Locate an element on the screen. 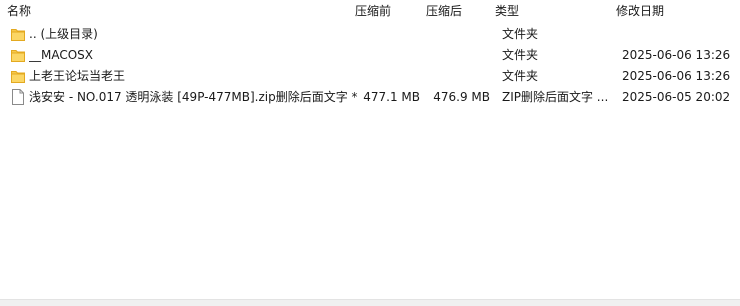 The image size is (740, 306). column-header: 名称 压缩前 压缩后 类型 修改日期 is located at coordinates (370, 11).